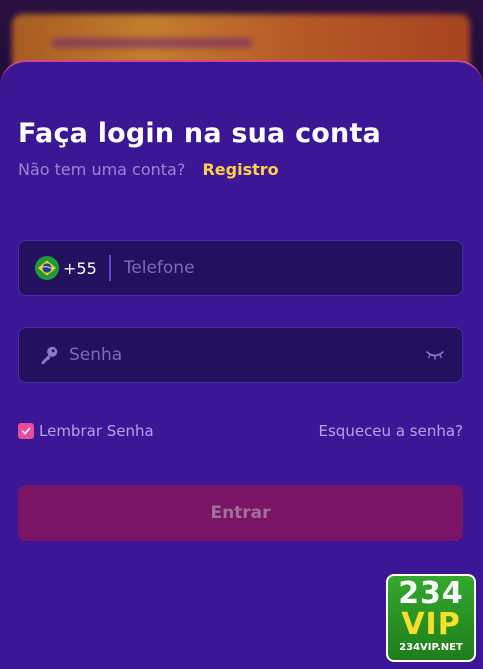 This screenshot has width=483, height=669. I want to click on phone-input, so click(292, 268).